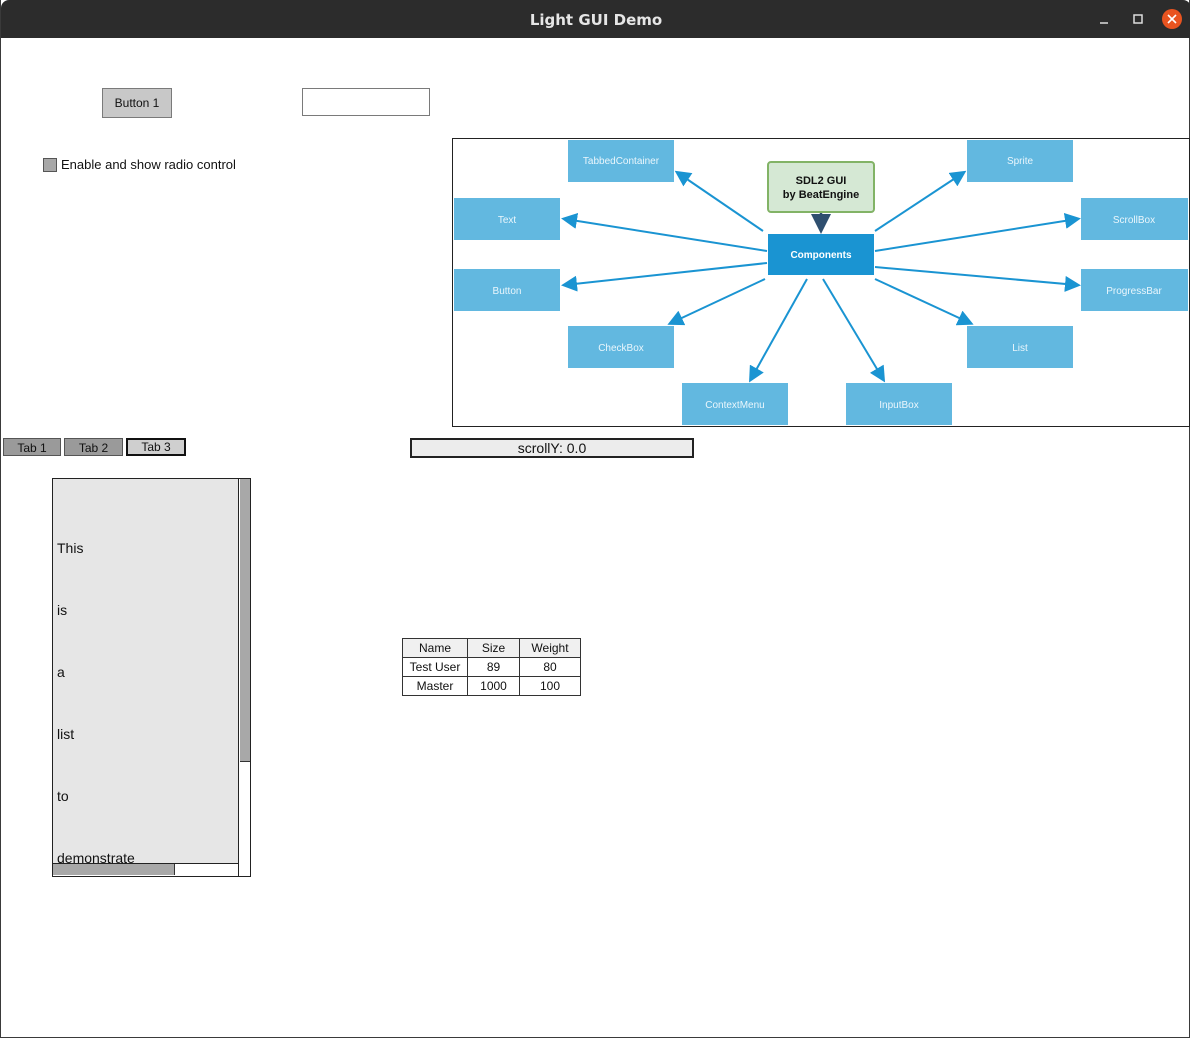 The image size is (1190, 1039). I want to click on close-icon, so click(1172, 19).